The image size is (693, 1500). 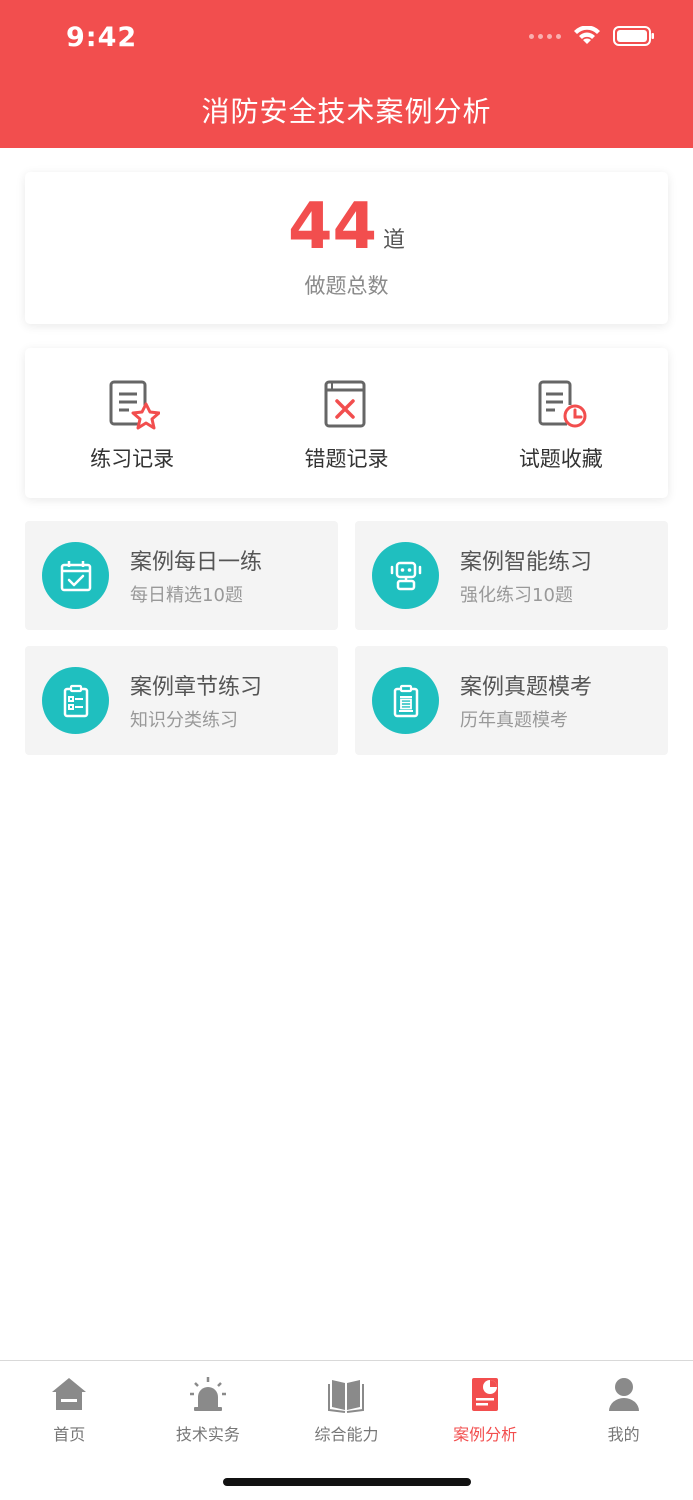 I want to click on home-indicator, so click(x=347, y=1482).